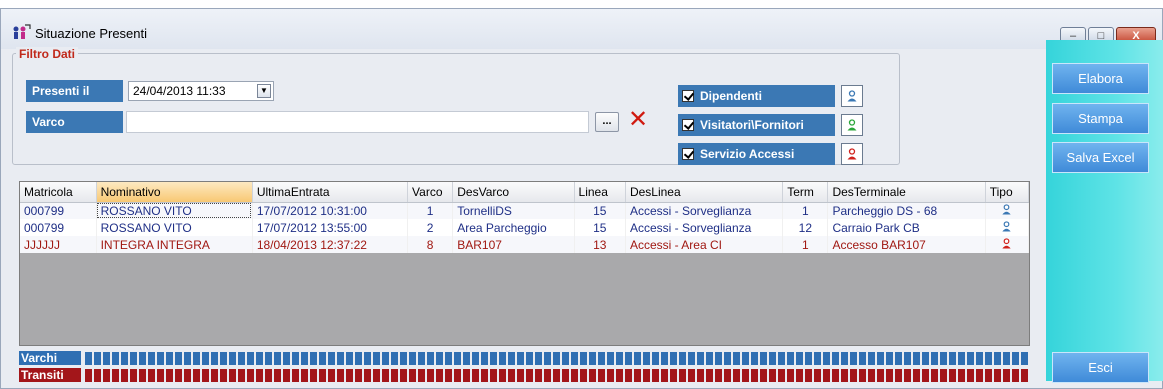 The image size is (1163, 389). Describe the element at coordinates (174, 192) in the screenshot. I see `col-nominativo: Nominativo` at that location.